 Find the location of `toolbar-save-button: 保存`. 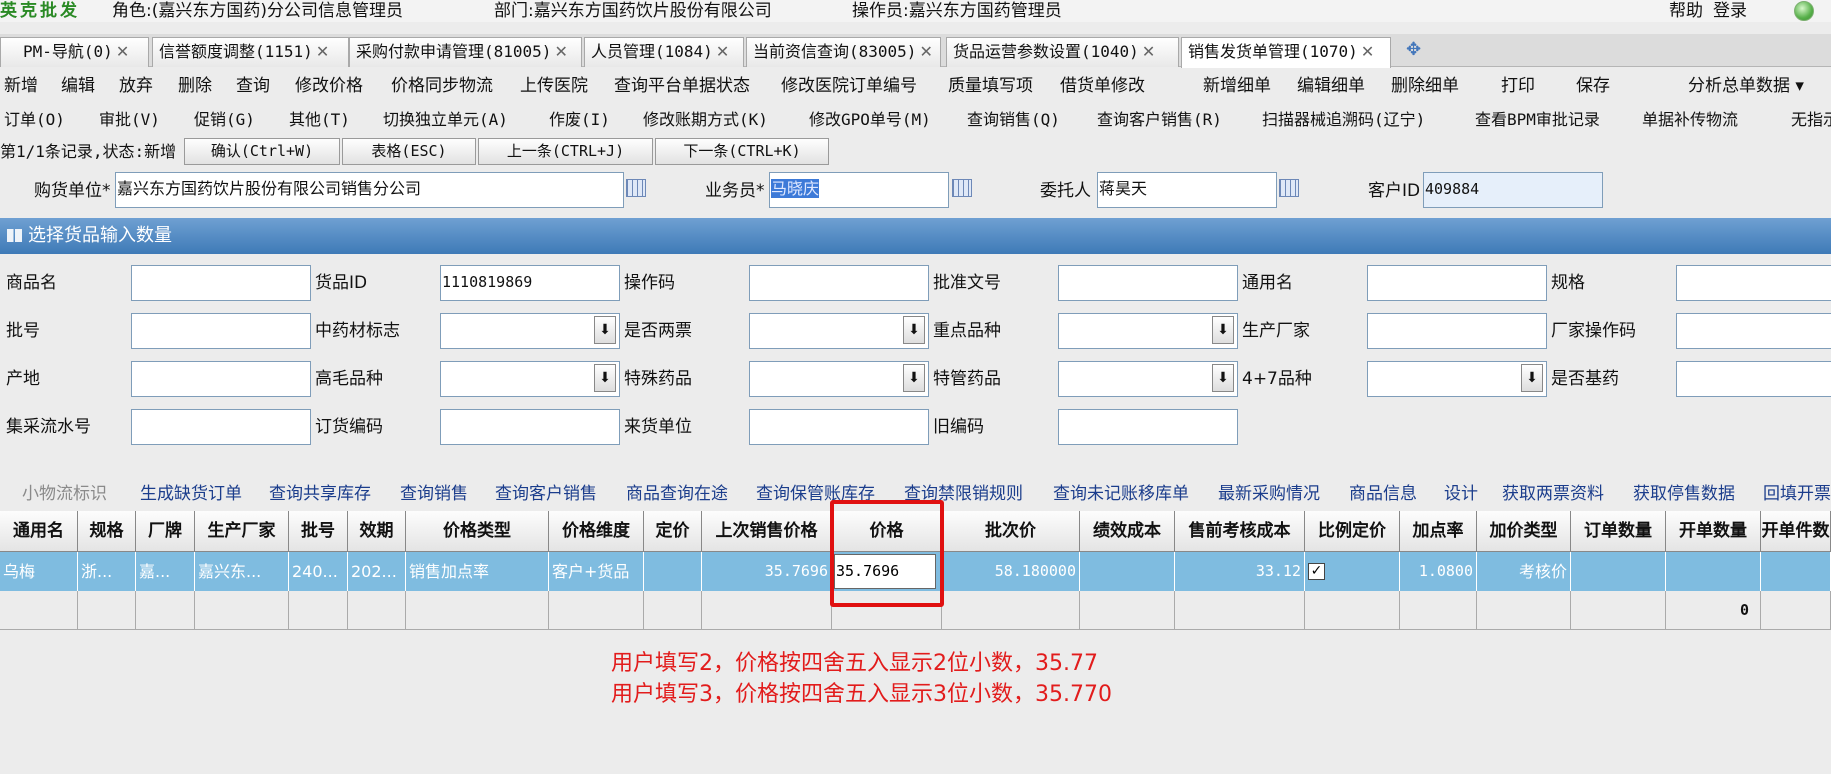

toolbar-save-button: 保存 is located at coordinates (1593, 86).